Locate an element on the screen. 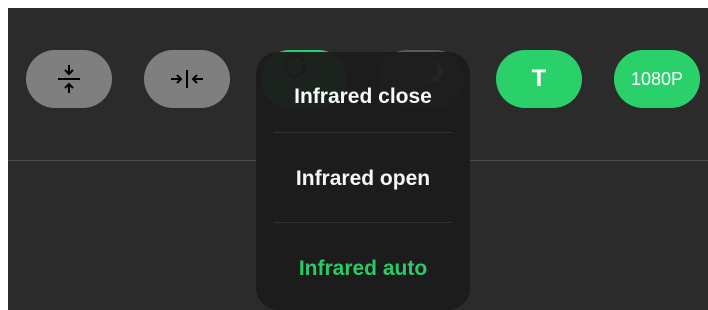 The width and height of the screenshot is (708, 310). compress-vertical-icon is located at coordinates (69, 79).